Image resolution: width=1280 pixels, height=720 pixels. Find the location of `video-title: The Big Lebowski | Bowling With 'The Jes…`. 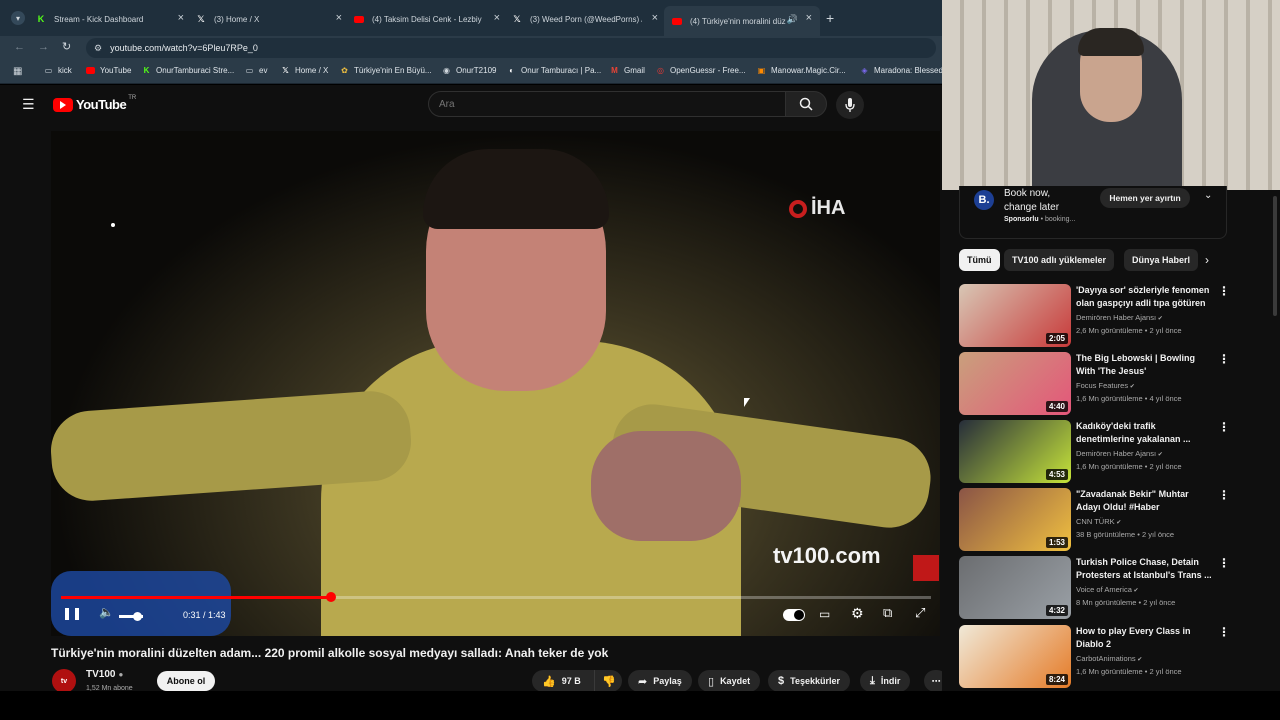

video-title: The Big Lebowski | Bowling With 'The Jes… is located at coordinates (1145, 365).